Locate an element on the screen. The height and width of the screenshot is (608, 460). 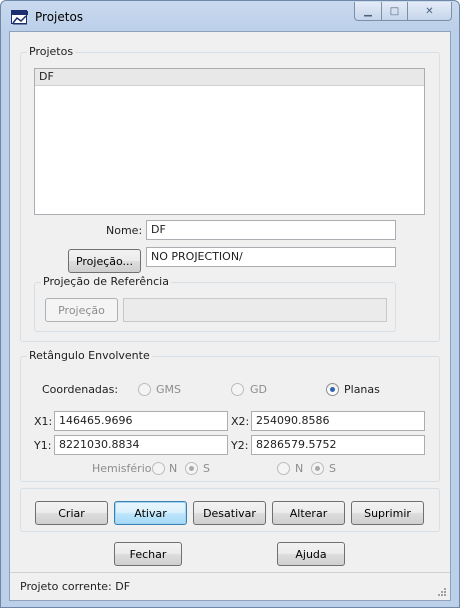
coordinates-label: Coordenadas: is located at coordinates (80, 389).